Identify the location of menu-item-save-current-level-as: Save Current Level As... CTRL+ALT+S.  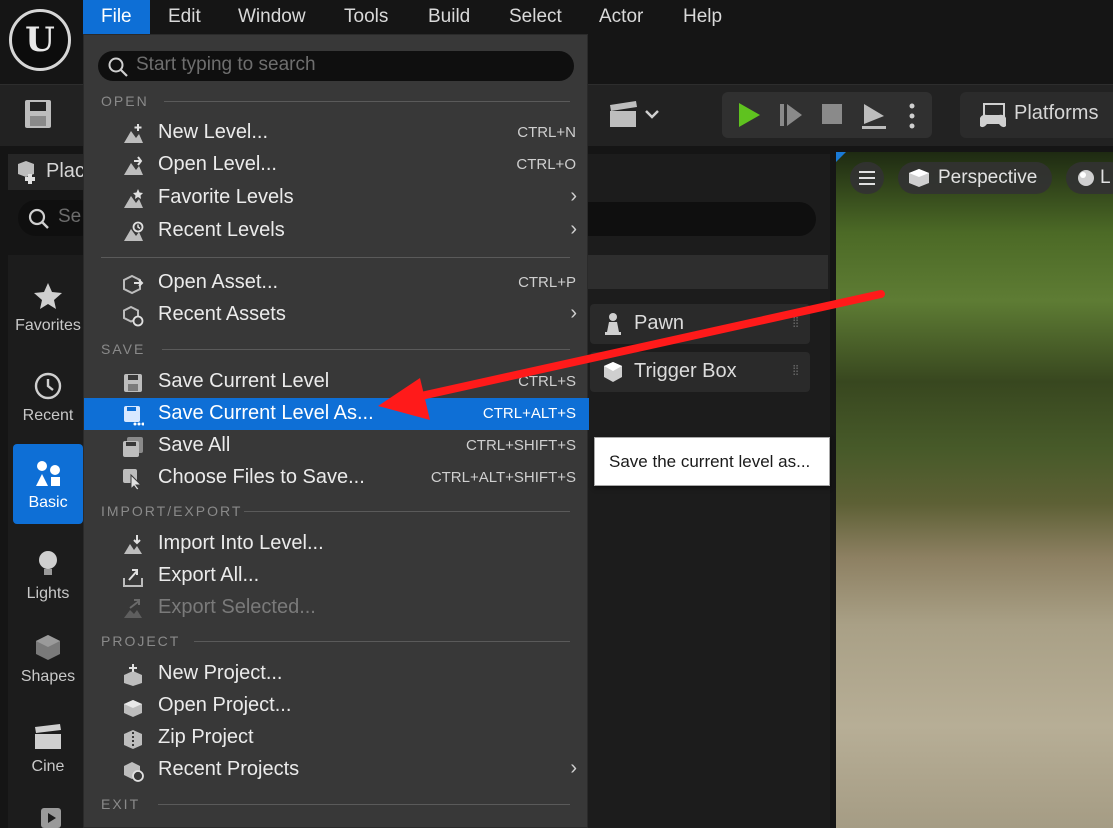
(336, 414).